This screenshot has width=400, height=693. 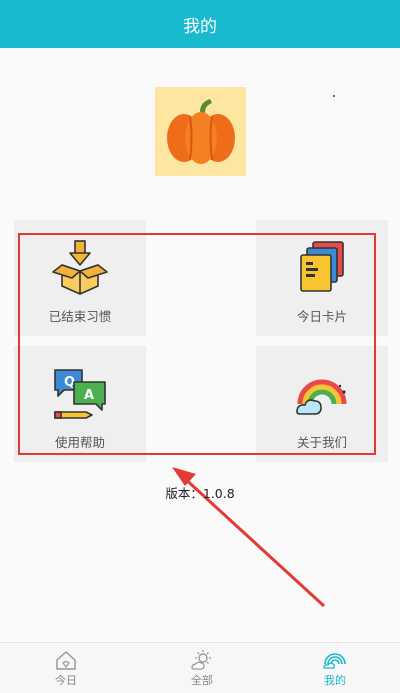 What do you see at coordinates (202, 680) in the screenshot?
I see `nav-all-label: 全部` at bounding box center [202, 680].